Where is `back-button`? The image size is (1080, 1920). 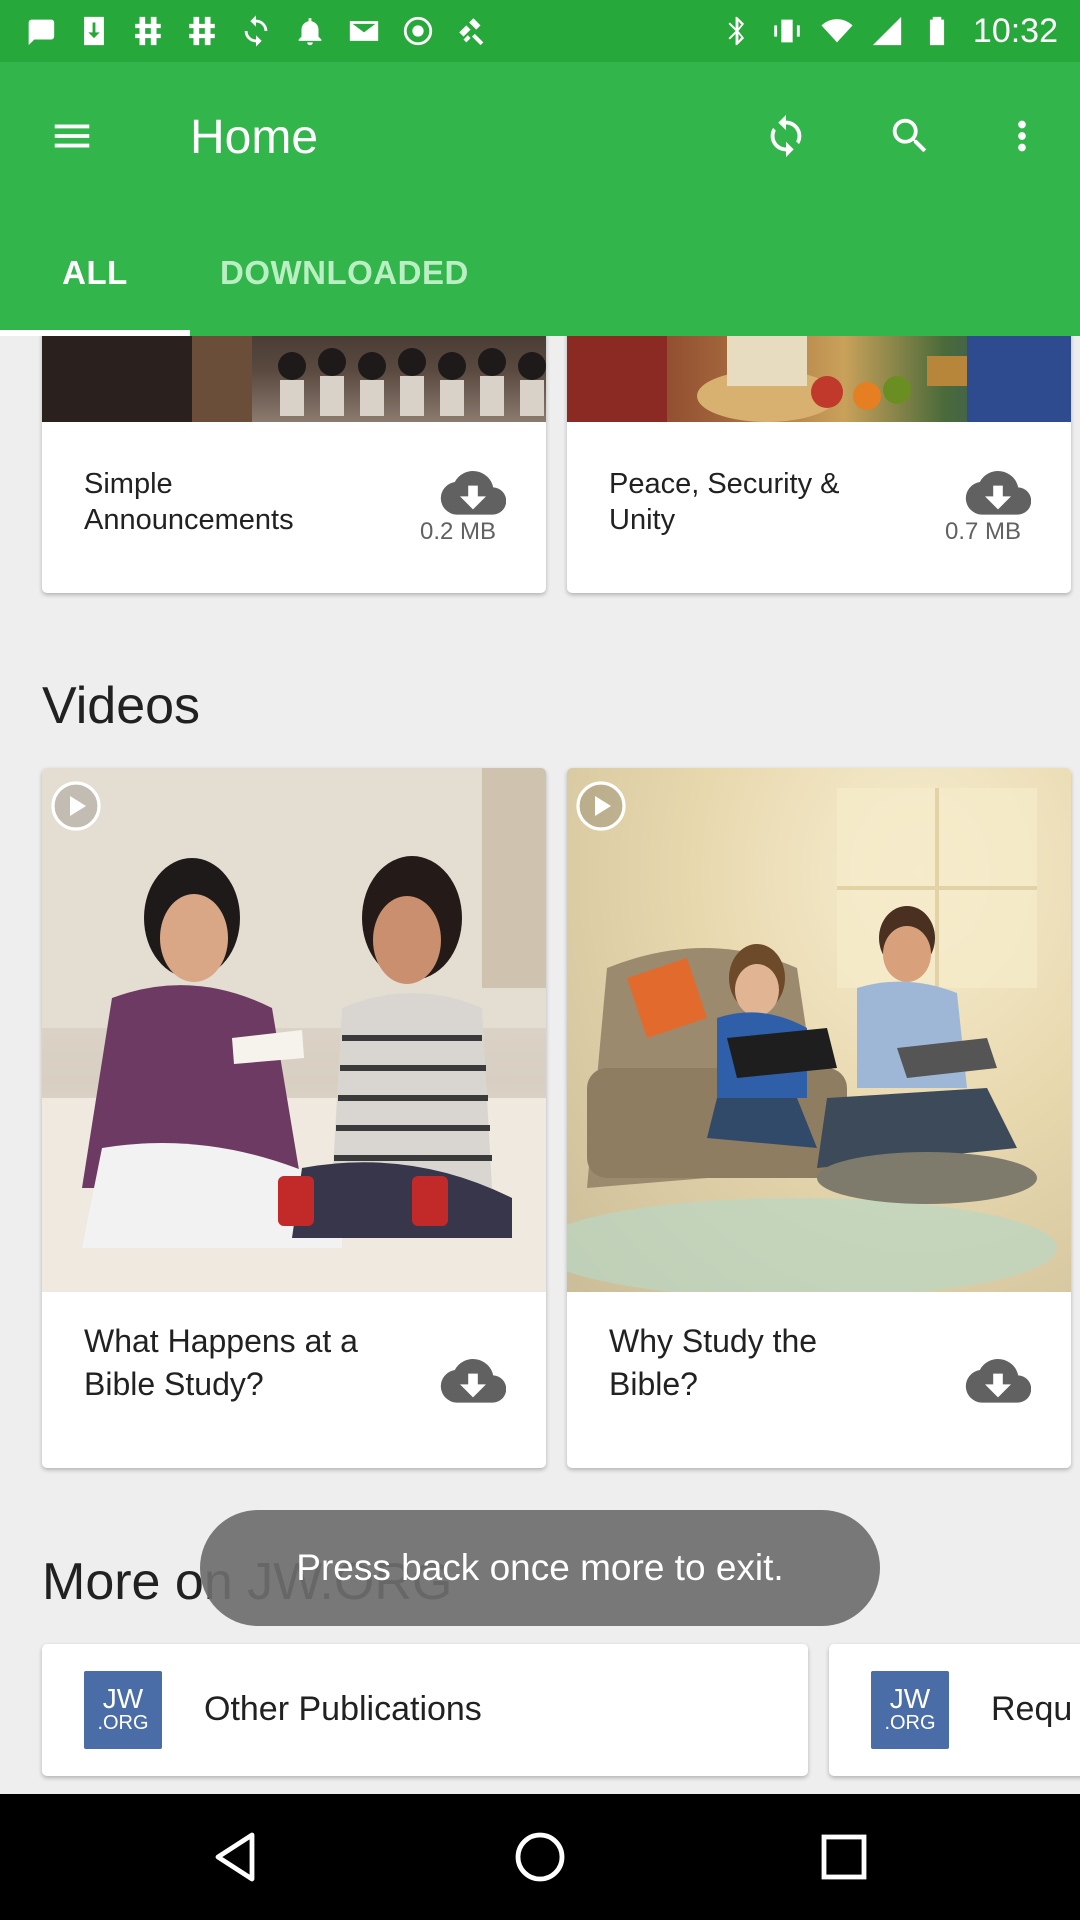
back-button is located at coordinates (236, 1857).